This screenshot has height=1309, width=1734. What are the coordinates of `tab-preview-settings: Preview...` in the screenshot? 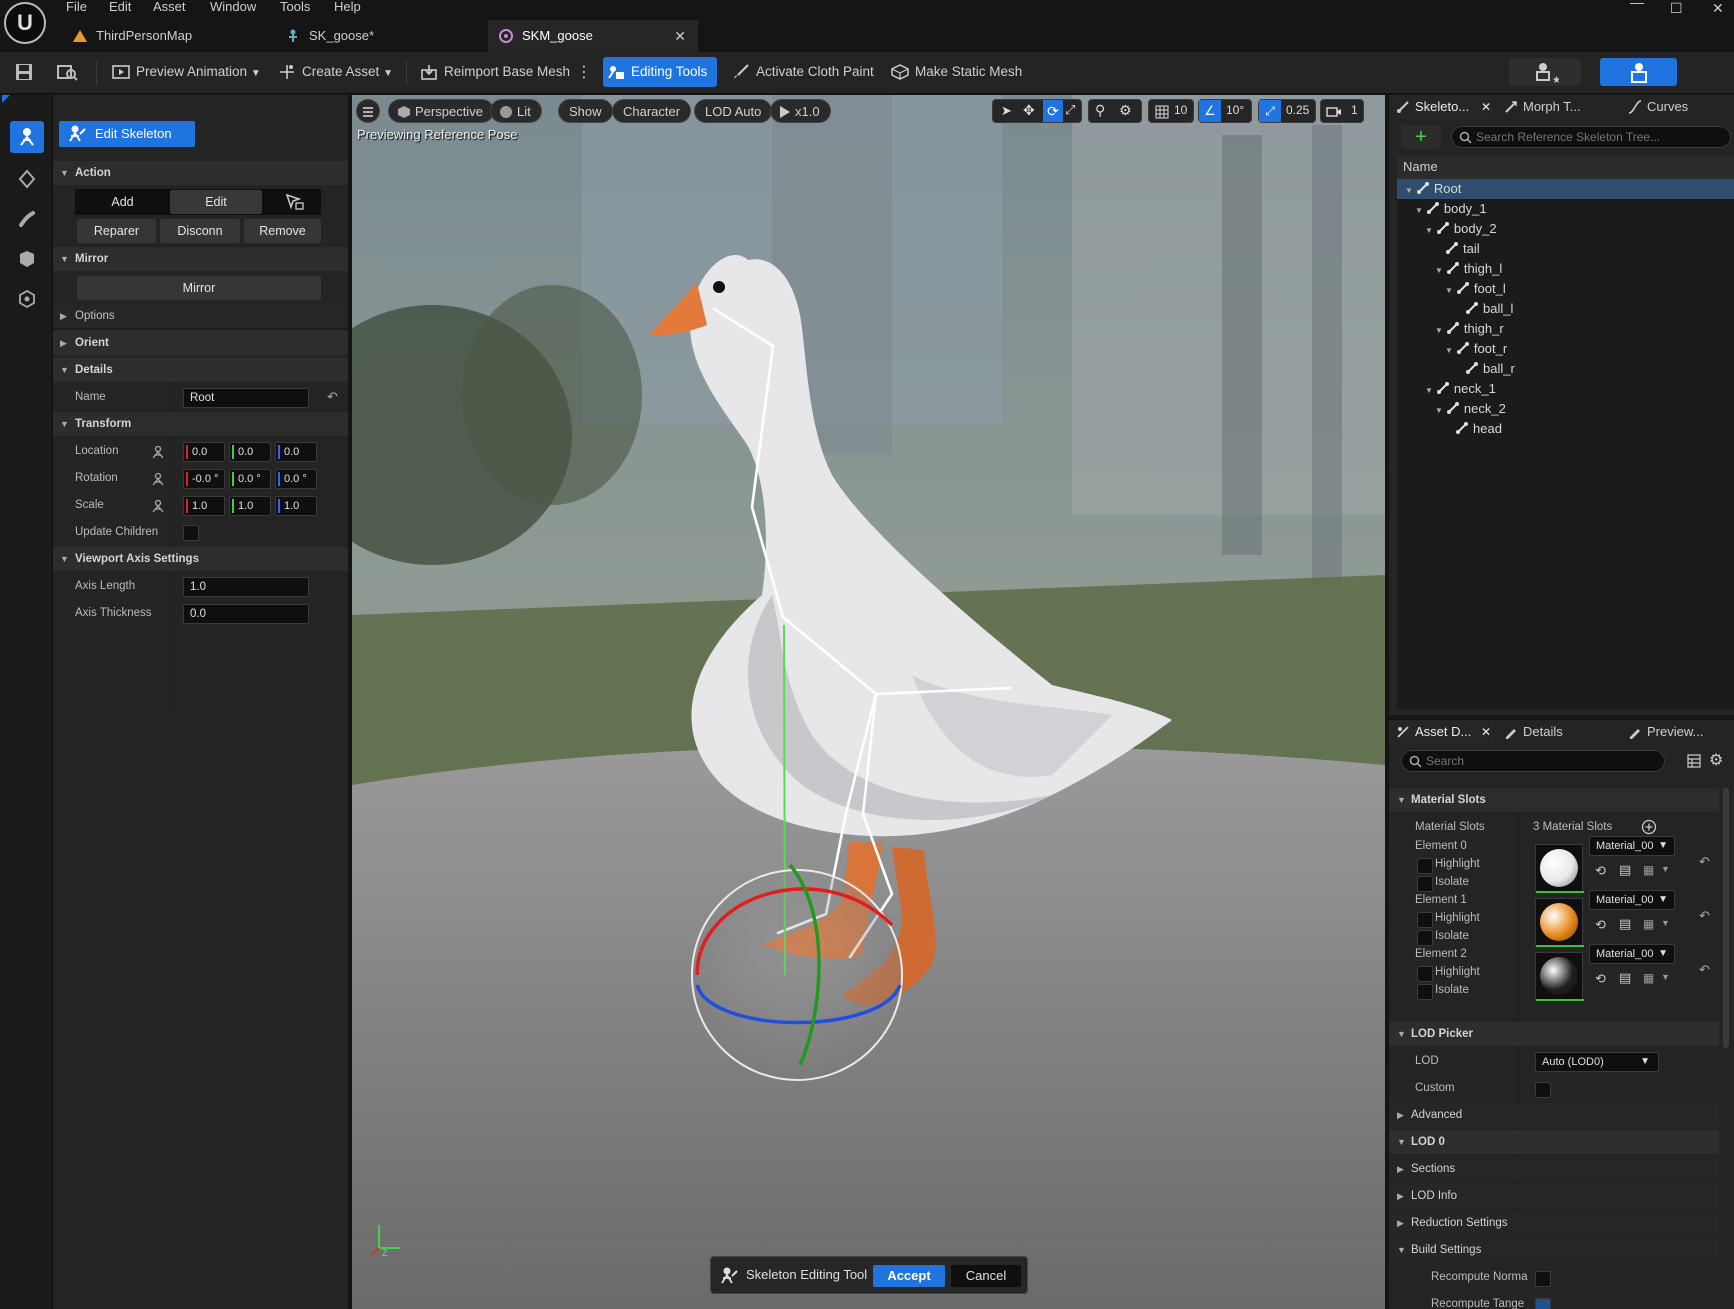 It's located at (1671, 732).